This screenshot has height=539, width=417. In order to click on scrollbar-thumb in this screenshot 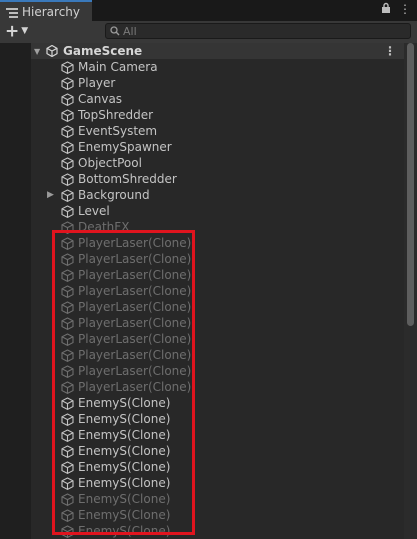, I will do `click(410, 184)`.